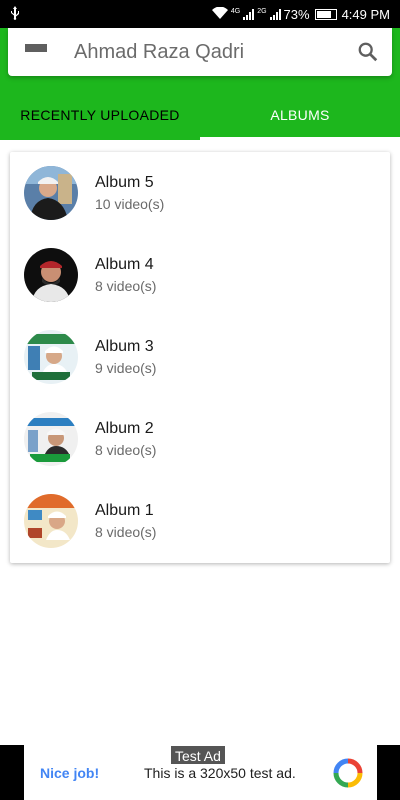  What do you see at coordinates (200, 193) in the screenshot?
I see `list-item-album-5: Album 5 10 video(s)` at bounding box center [200, 193].